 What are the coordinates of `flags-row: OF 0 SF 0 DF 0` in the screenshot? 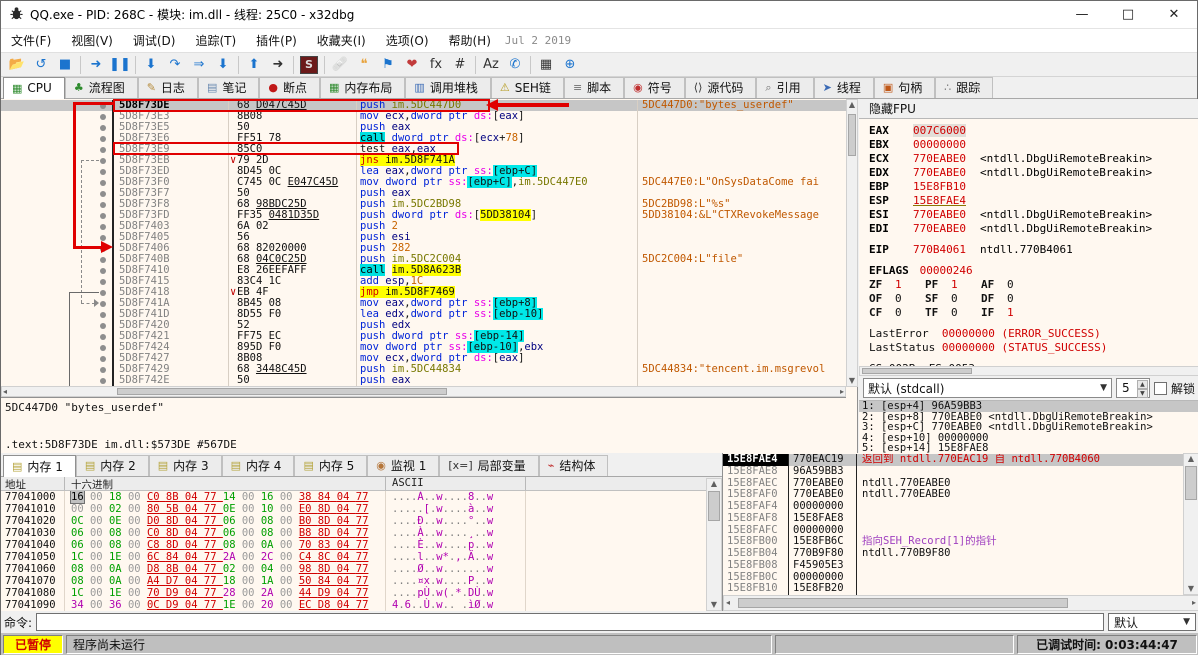 It's located at (1033, 299).